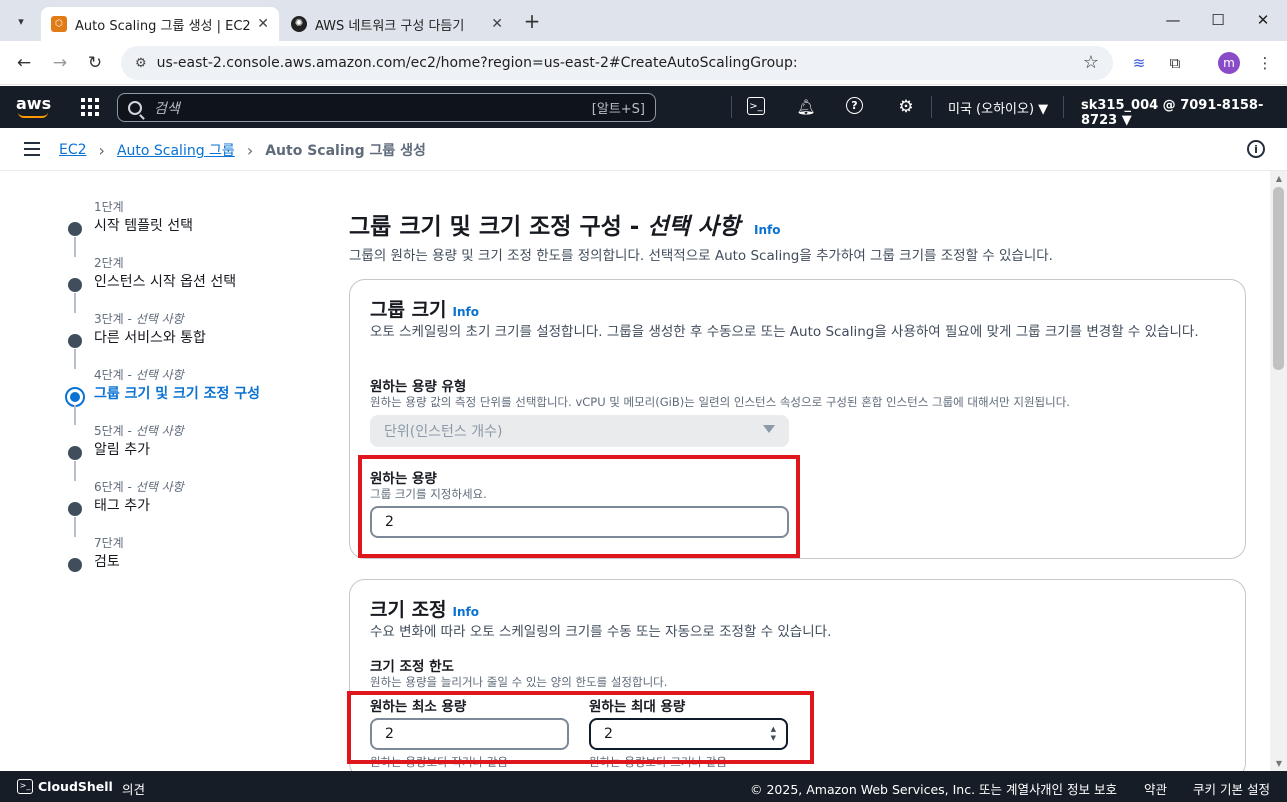 The image size is (1287, 802). What do you see at coordinates (1229, 63) in the screenshot?
I see `profile-avatar: m` at bounding box center [1229, 63].